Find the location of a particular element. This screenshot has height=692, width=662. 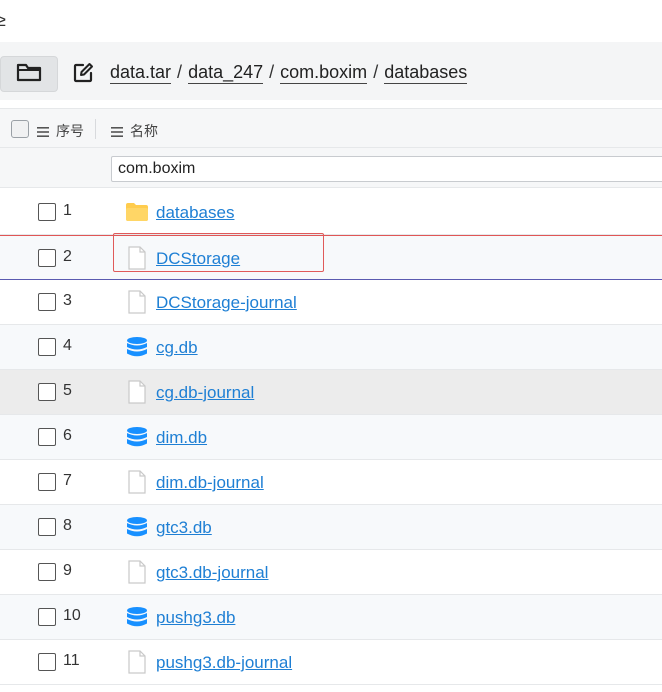

file-name-link: gtc3.db-journal is located at coordinates (212, 573).